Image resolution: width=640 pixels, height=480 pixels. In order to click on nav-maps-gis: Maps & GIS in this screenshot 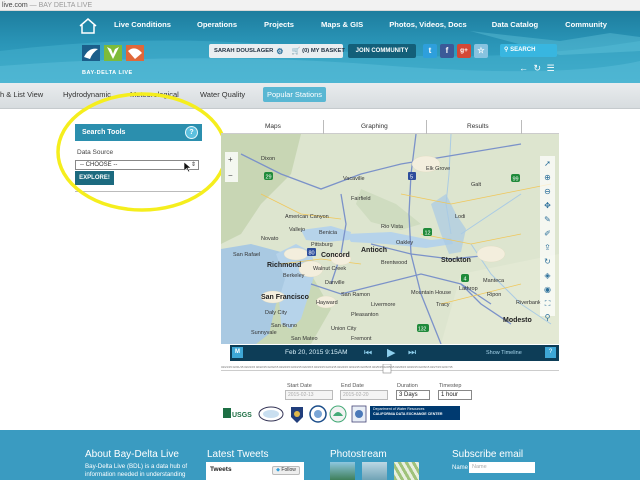, I will do `click(342, 24)`.